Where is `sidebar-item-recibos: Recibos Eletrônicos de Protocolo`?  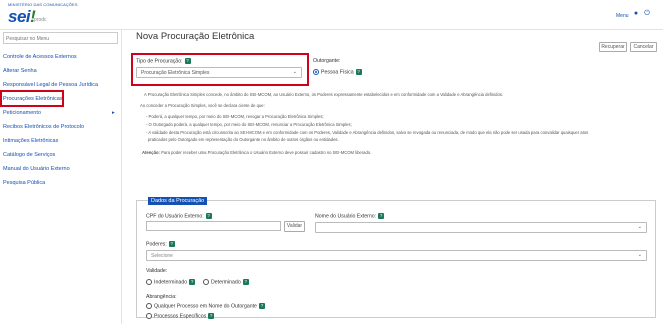
sidebar-item-recibos: Recibos Eletrônicos de Protocolo is located at coordinates (61, 127).